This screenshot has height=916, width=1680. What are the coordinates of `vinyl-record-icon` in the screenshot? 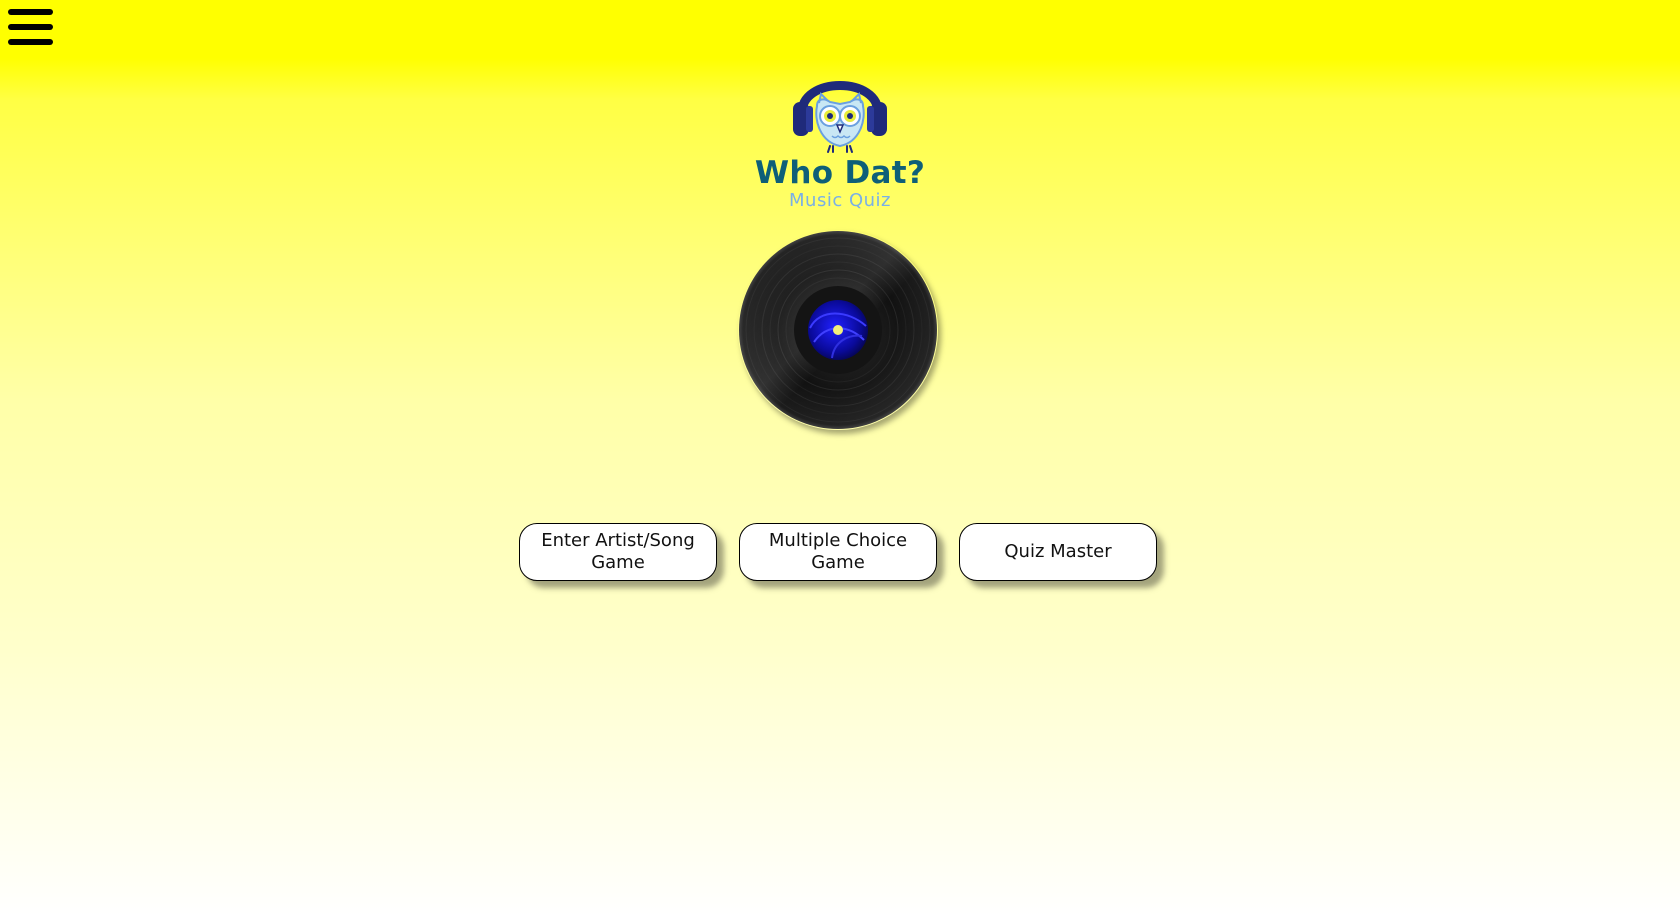 It's located at (838, 330).